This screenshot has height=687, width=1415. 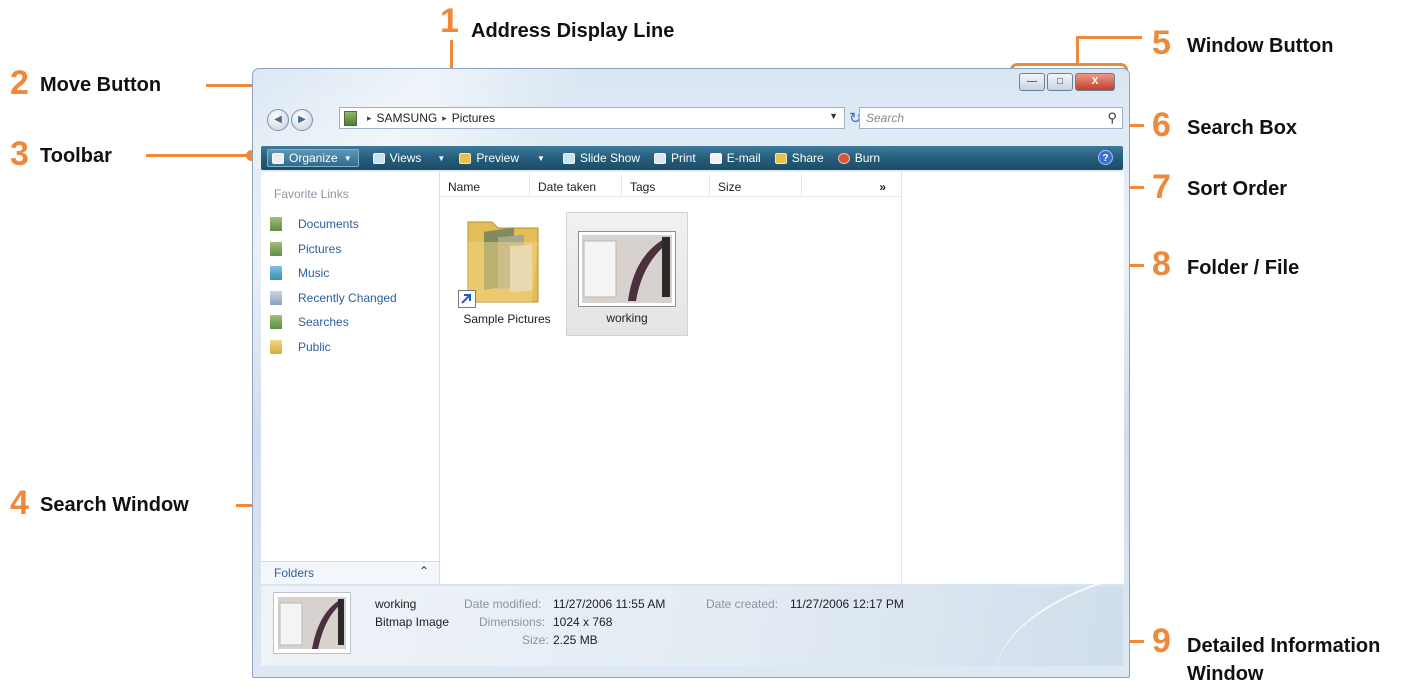 I want to click on details-size-label: Size:, so click(x=535, y=640).